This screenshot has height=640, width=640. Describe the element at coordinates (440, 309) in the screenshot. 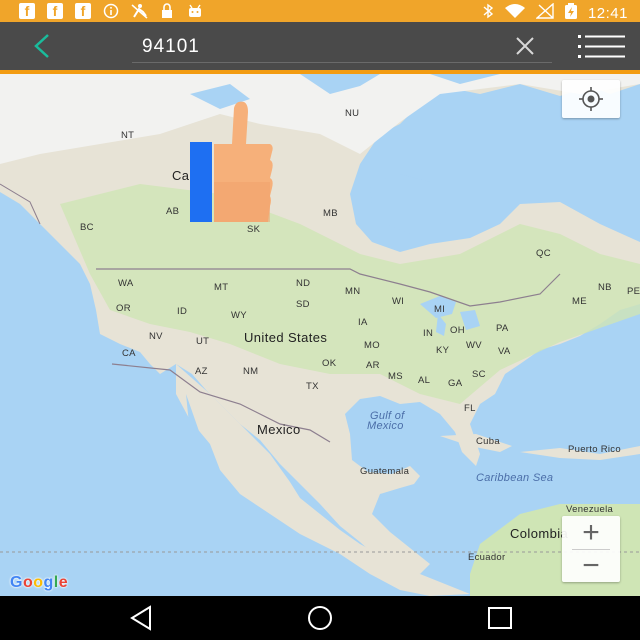

I see `map-label-mi: MI` at that location.